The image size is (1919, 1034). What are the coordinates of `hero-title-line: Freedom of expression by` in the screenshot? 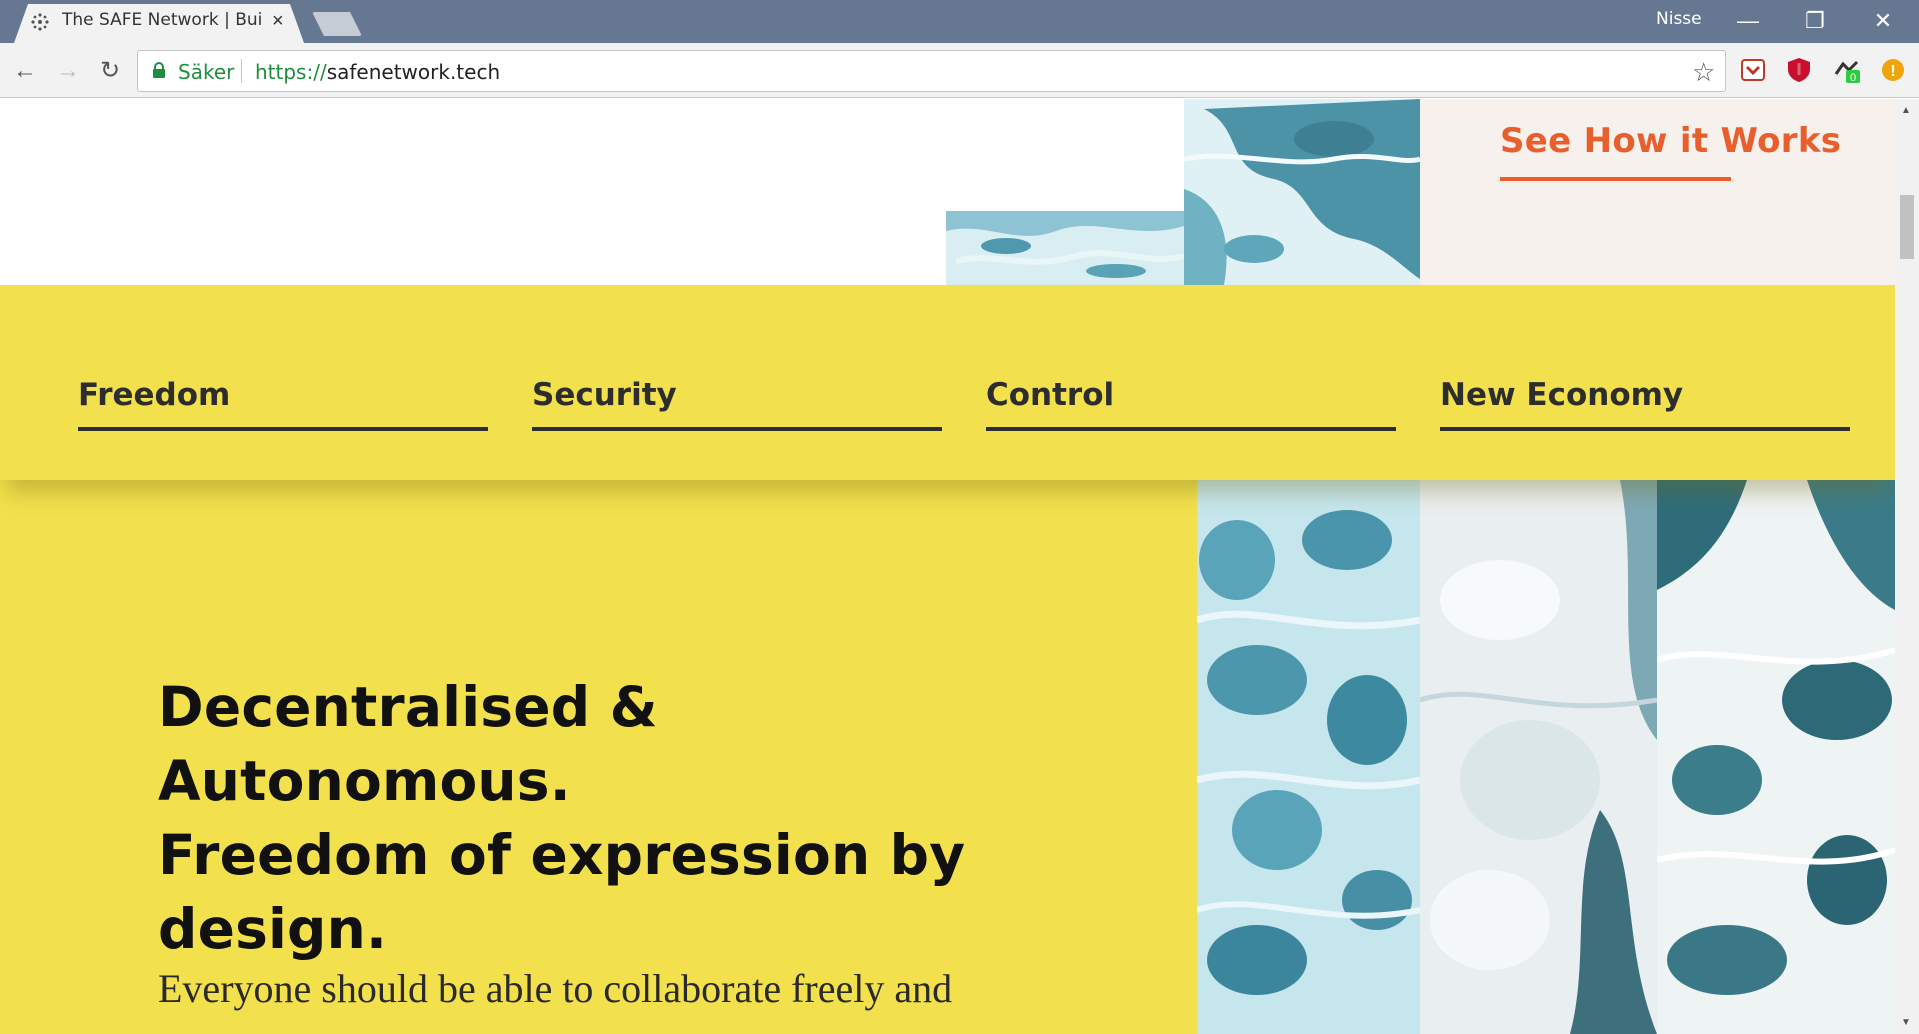 It's located at (562, 855).